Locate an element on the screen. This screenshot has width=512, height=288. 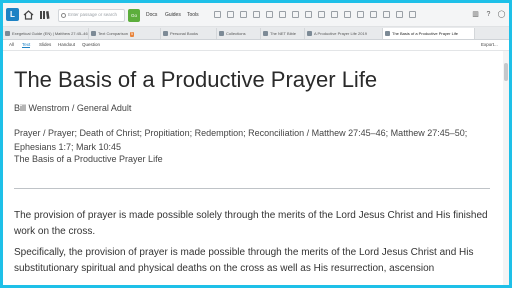
tab-basis-prayer-life: The Basis of a Productive Prayer Life is located at coordinates (429, 33).